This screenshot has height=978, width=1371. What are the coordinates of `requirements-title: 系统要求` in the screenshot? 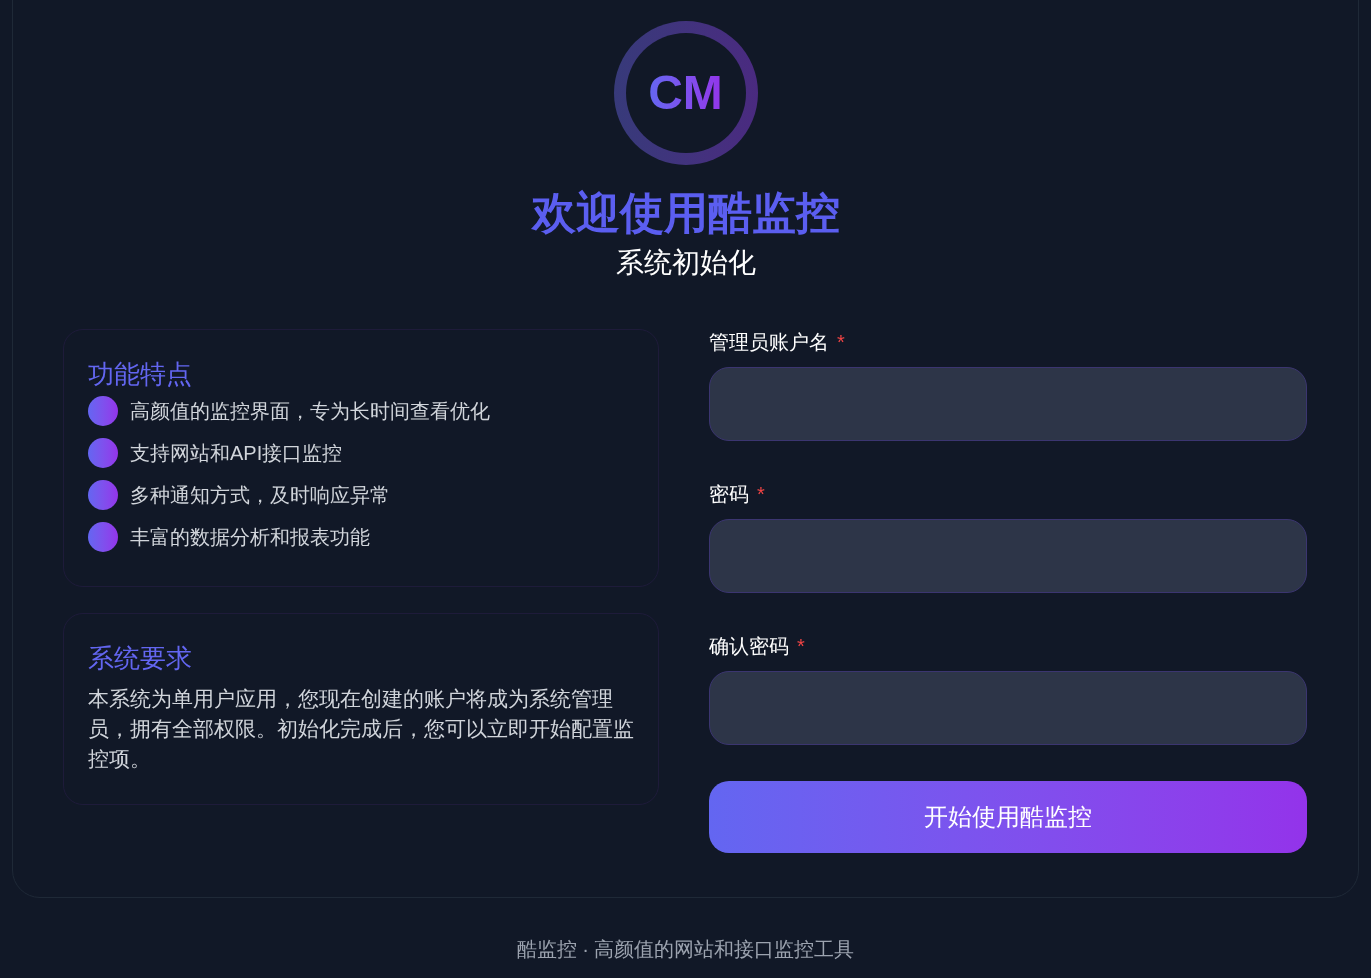 It's located at (140, 658).